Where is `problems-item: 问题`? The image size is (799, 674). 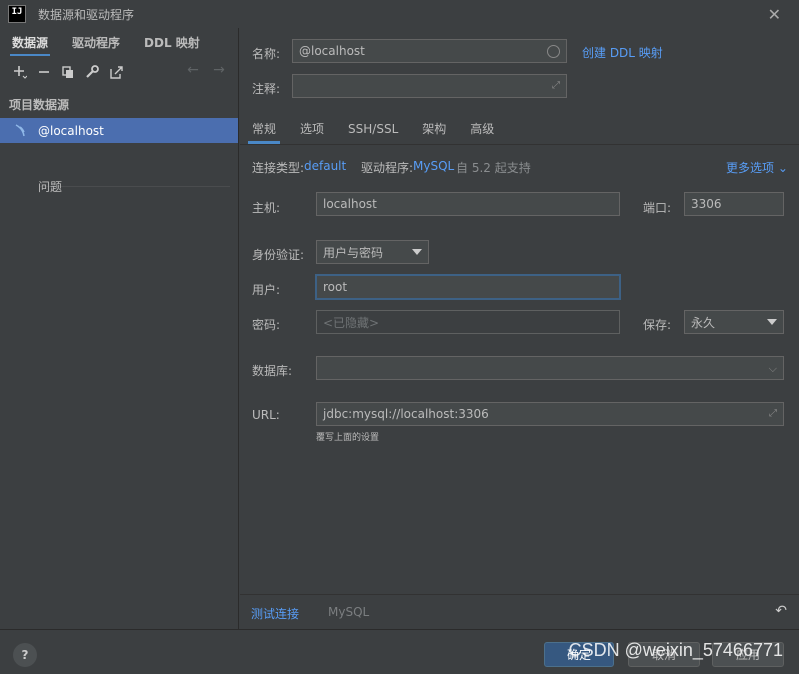
problems-item: 问题 is located at coordinates (50, 186).